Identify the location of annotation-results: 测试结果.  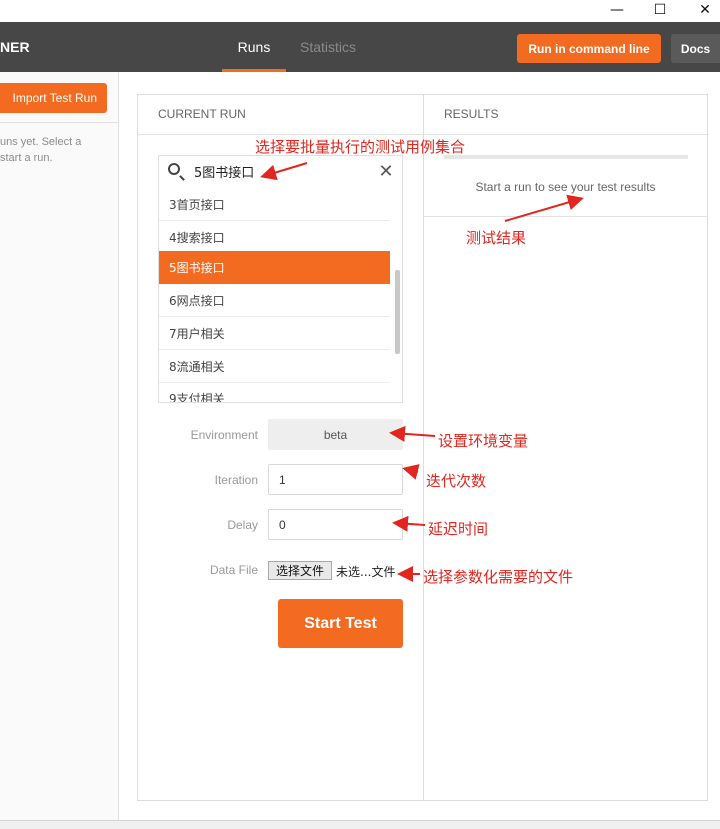
(496, 238).